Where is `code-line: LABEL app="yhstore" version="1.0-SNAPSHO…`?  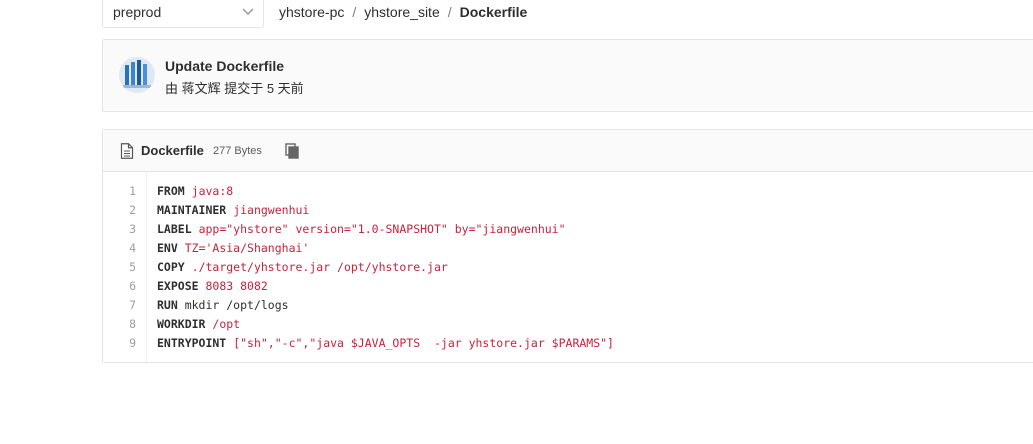
code-line: LABEL app="yhstore" version="1.0-SNAPSHO… is located at coordinates (361, 229).